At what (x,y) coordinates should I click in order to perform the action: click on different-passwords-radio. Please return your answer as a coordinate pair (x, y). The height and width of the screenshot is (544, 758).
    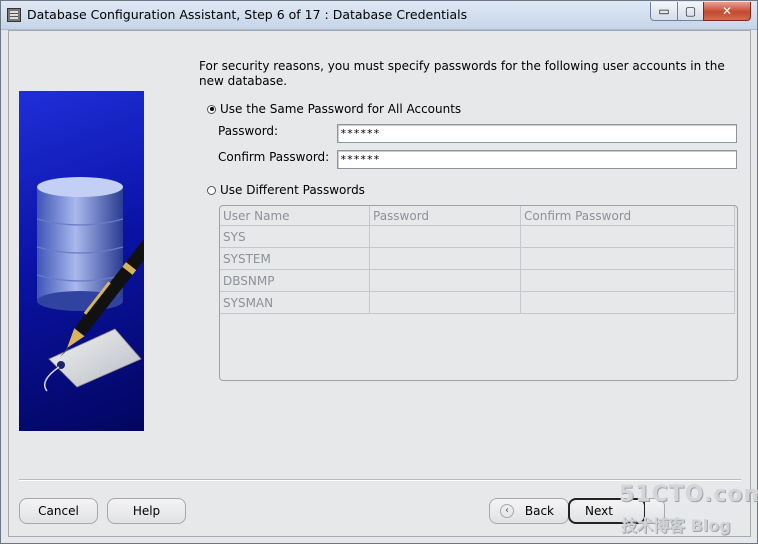
    Looking at the image, I should click on (211, 190).